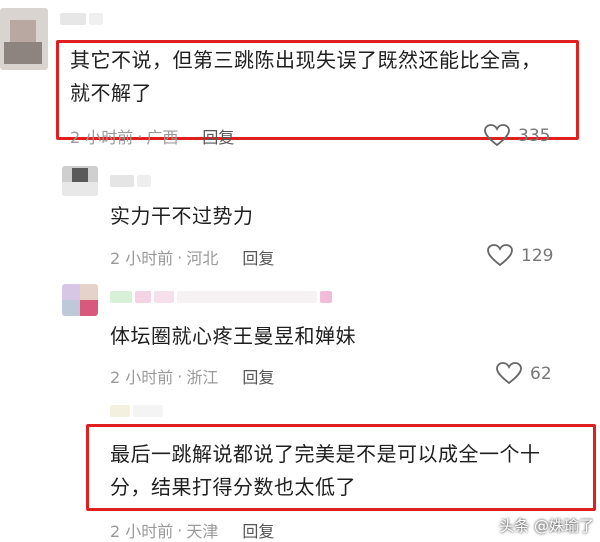 The height and width of the screenshot is (542, 600). I want to click on comment-text: 最后一跳解说都说了完美是不是可以成全一个十 分，结果打得分数也太低了, so click(325, 471).